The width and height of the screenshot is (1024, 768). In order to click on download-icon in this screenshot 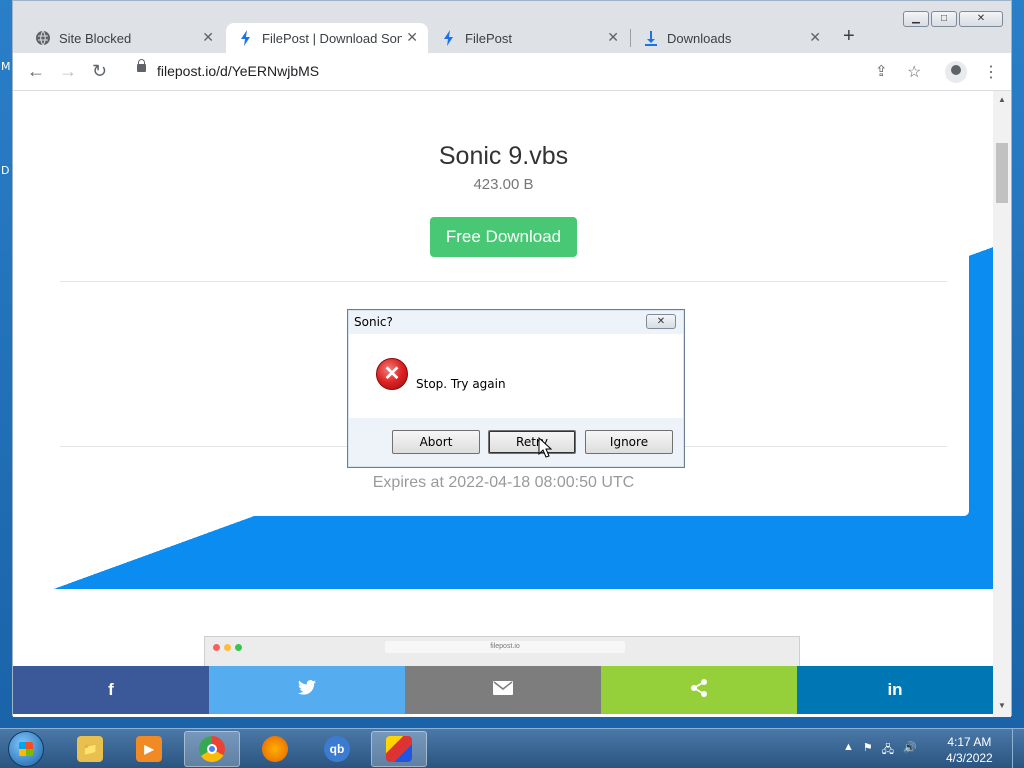, I will do `click(651, 38)`.